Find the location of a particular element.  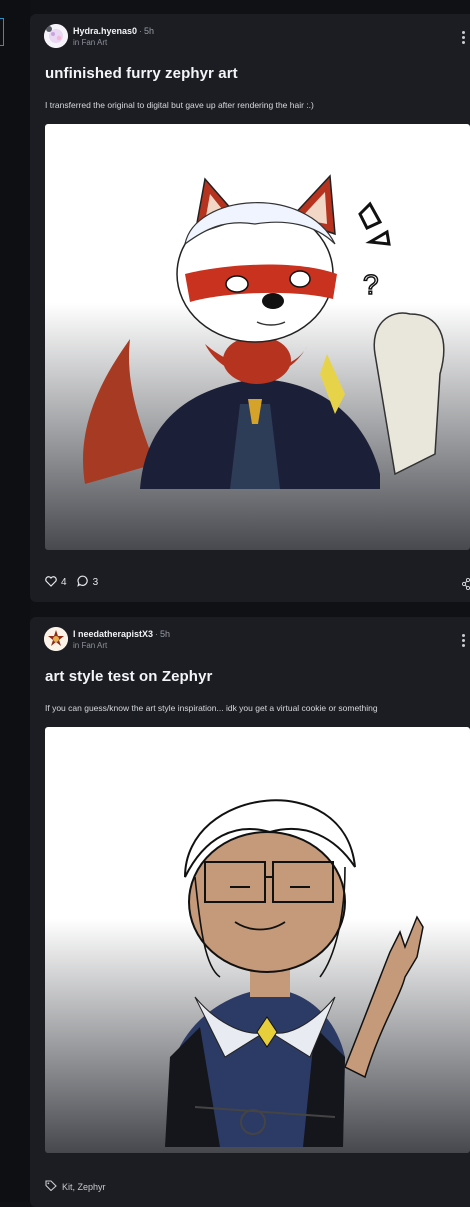

tag-list: Kit, Zephyr is located at coordinates (84, 1186).